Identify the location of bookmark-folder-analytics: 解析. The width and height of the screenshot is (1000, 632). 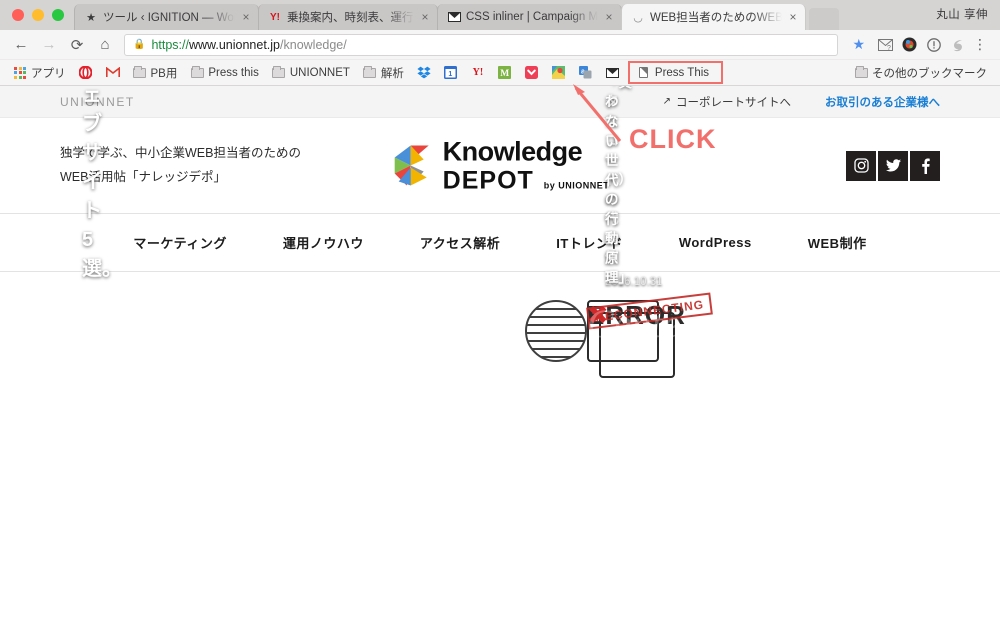
(383, 73).